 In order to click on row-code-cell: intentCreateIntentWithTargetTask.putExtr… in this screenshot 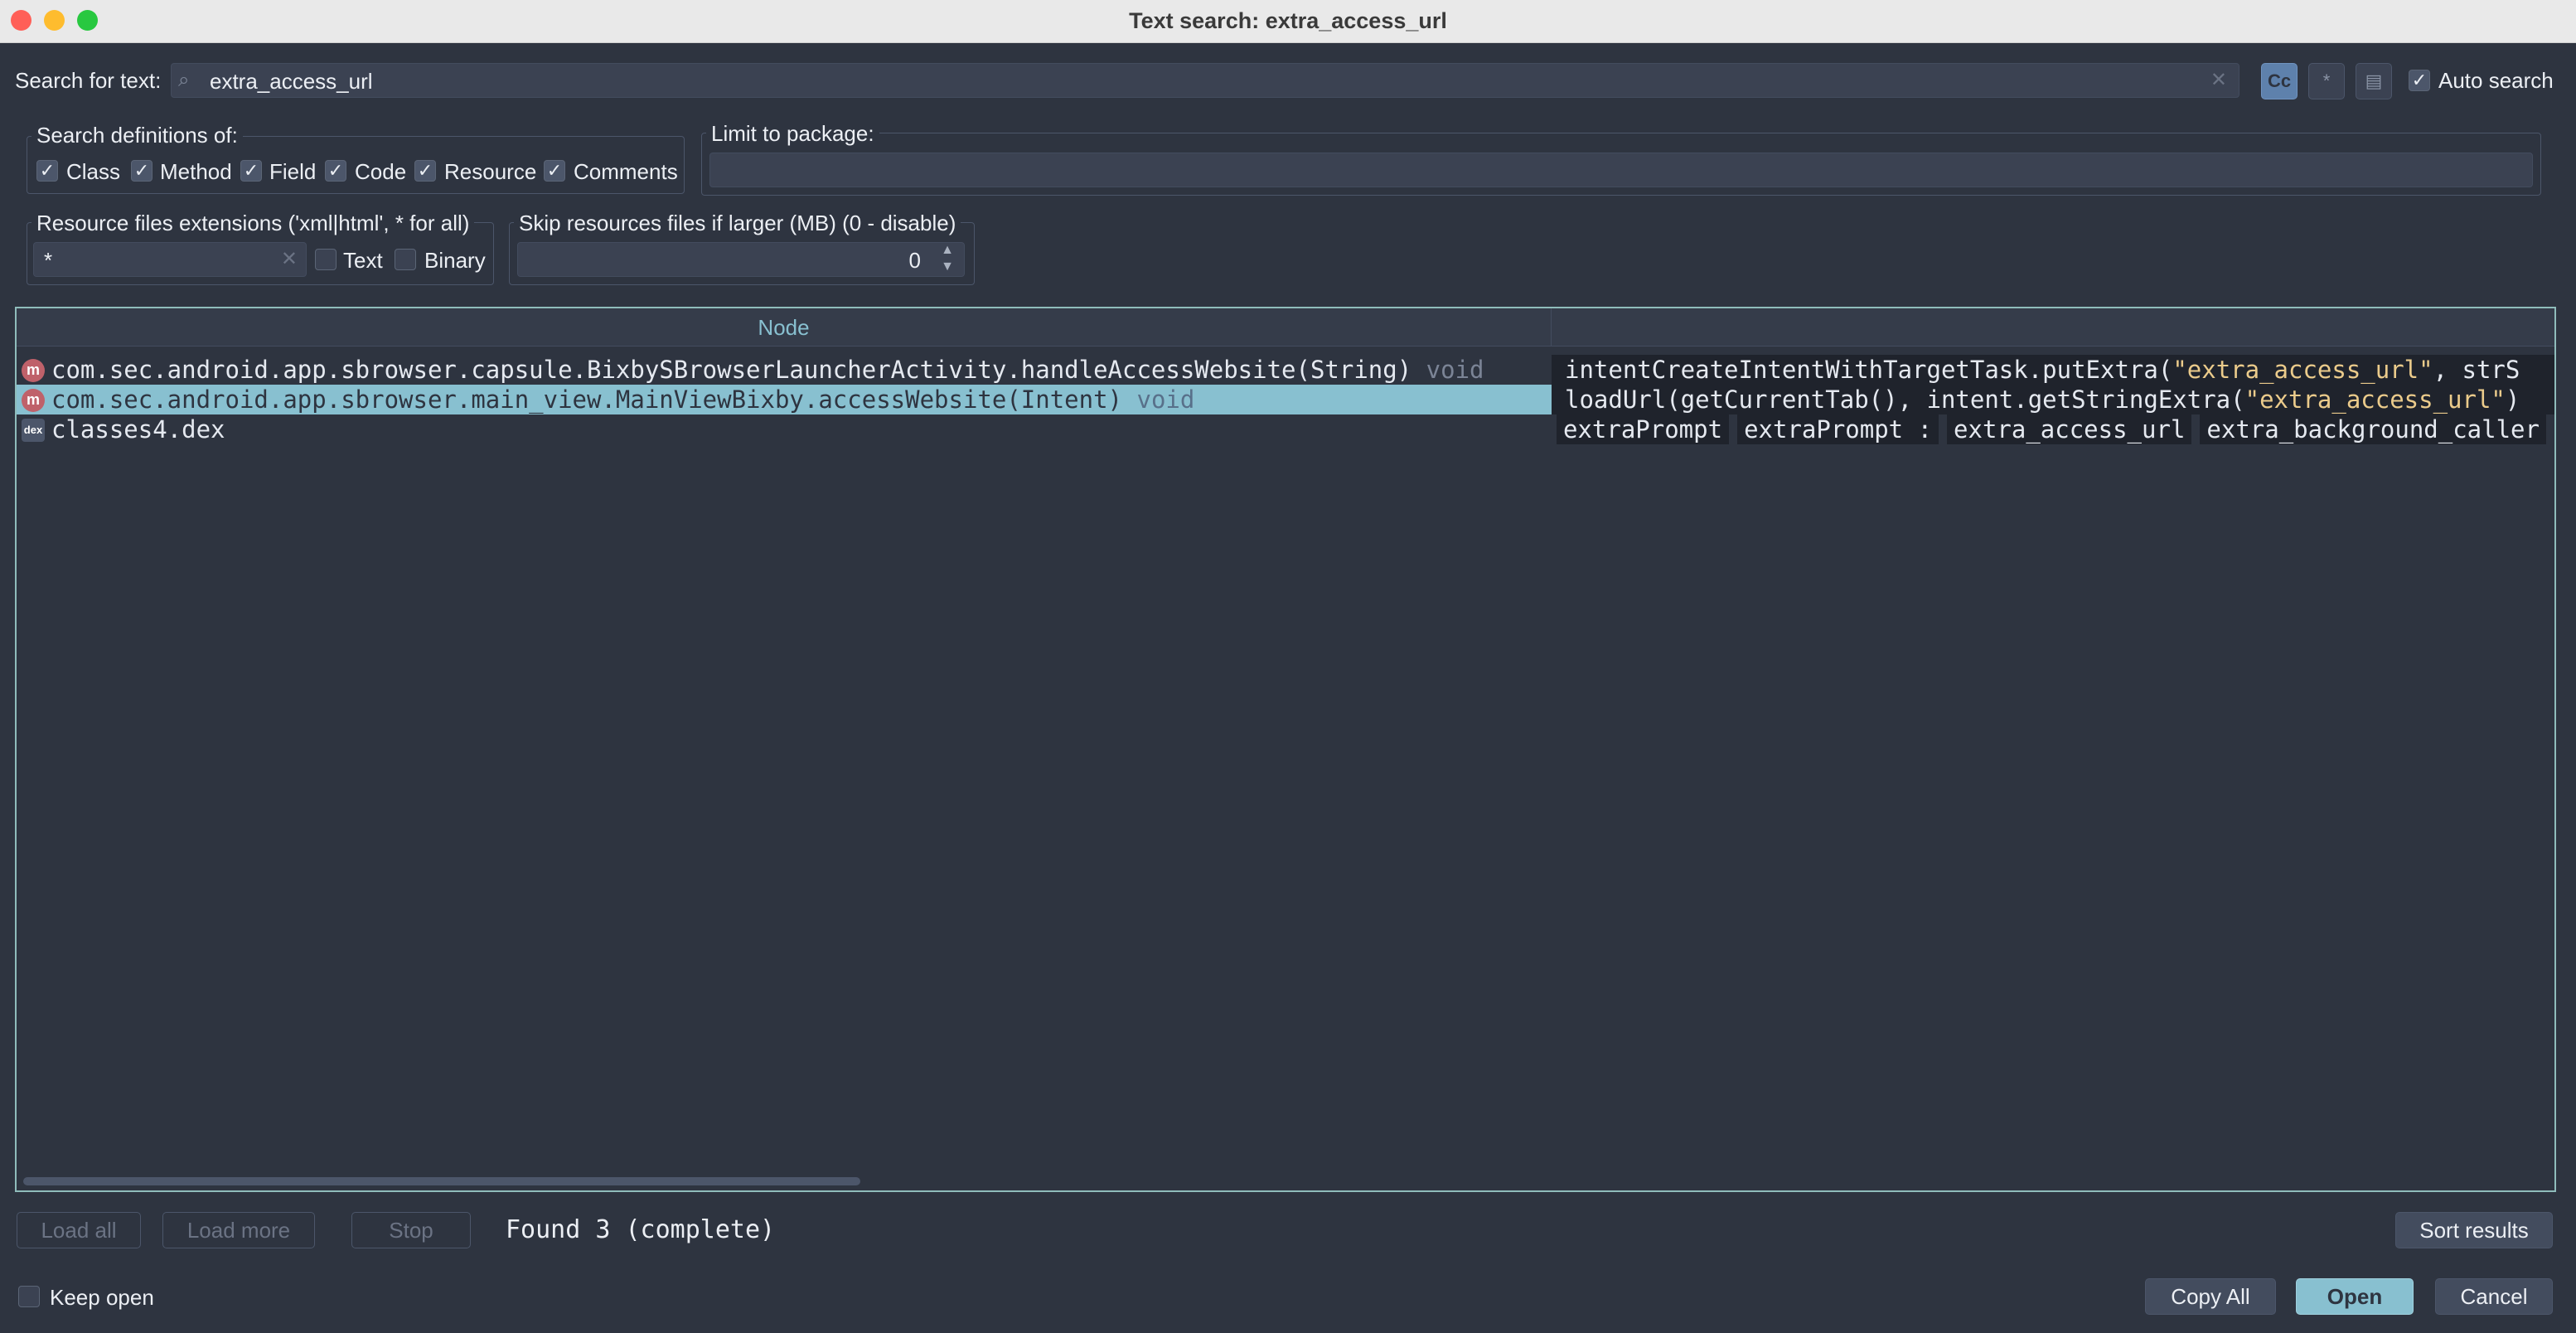, I will do `click(2053, 370)`.